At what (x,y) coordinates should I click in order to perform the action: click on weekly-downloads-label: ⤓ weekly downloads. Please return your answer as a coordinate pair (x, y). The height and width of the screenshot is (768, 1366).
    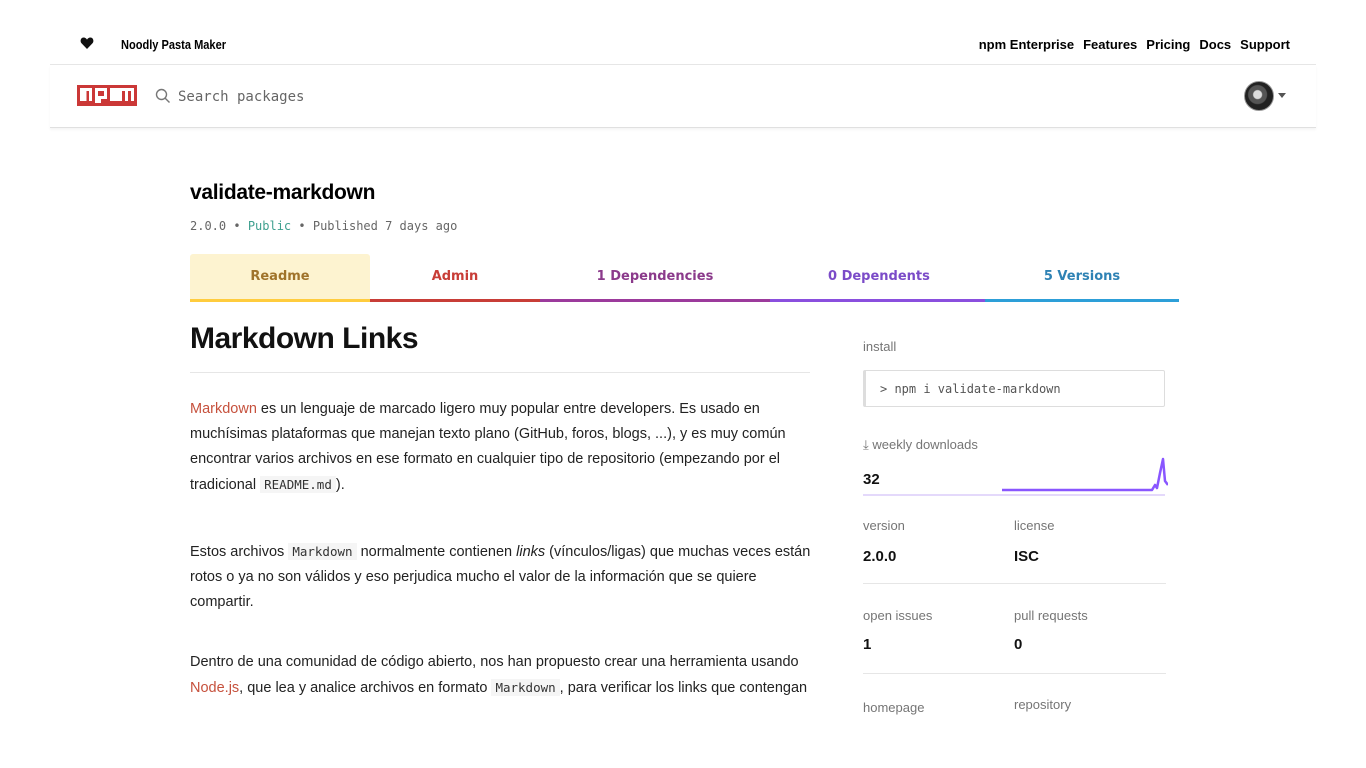
    Looking at the image, I should click on (1014, 445).